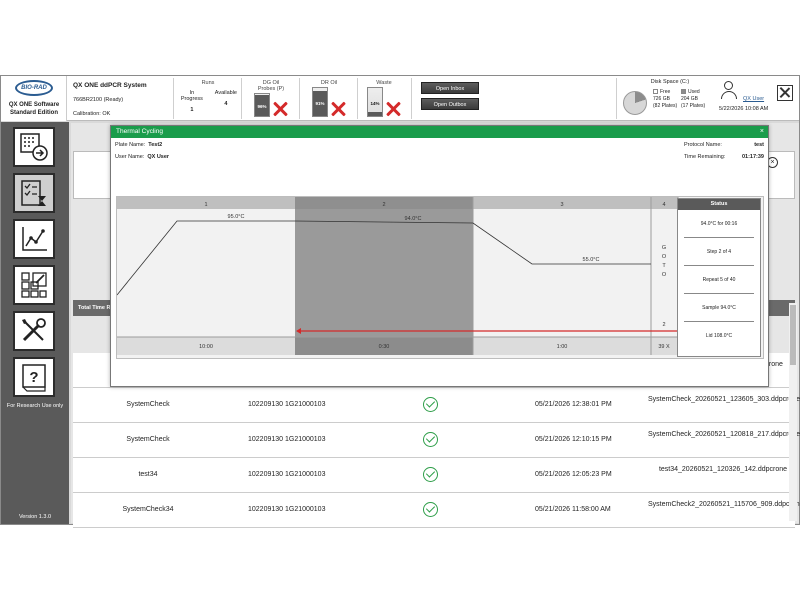 This screenshot has height=600, width=800. I want to click on plate-name-value: Test2, so click(155, 145).